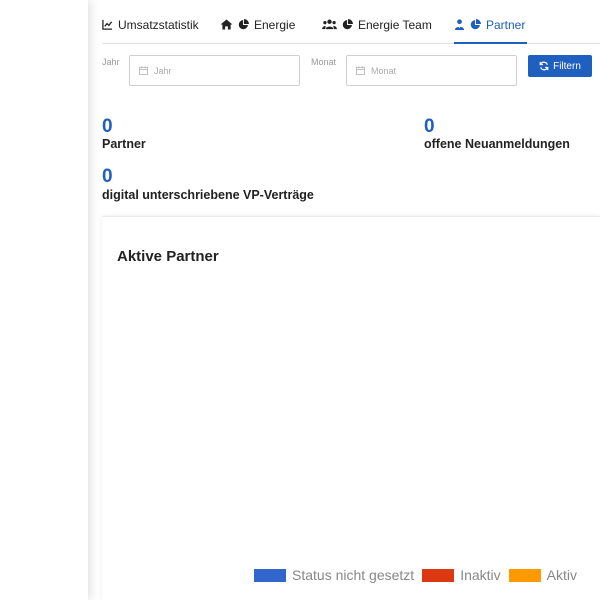 The height and width of the screenshot is (600, 600). Describe the element at coordinates (506, 25) in the screenshot. I see `tab-label: Partner` at that location.